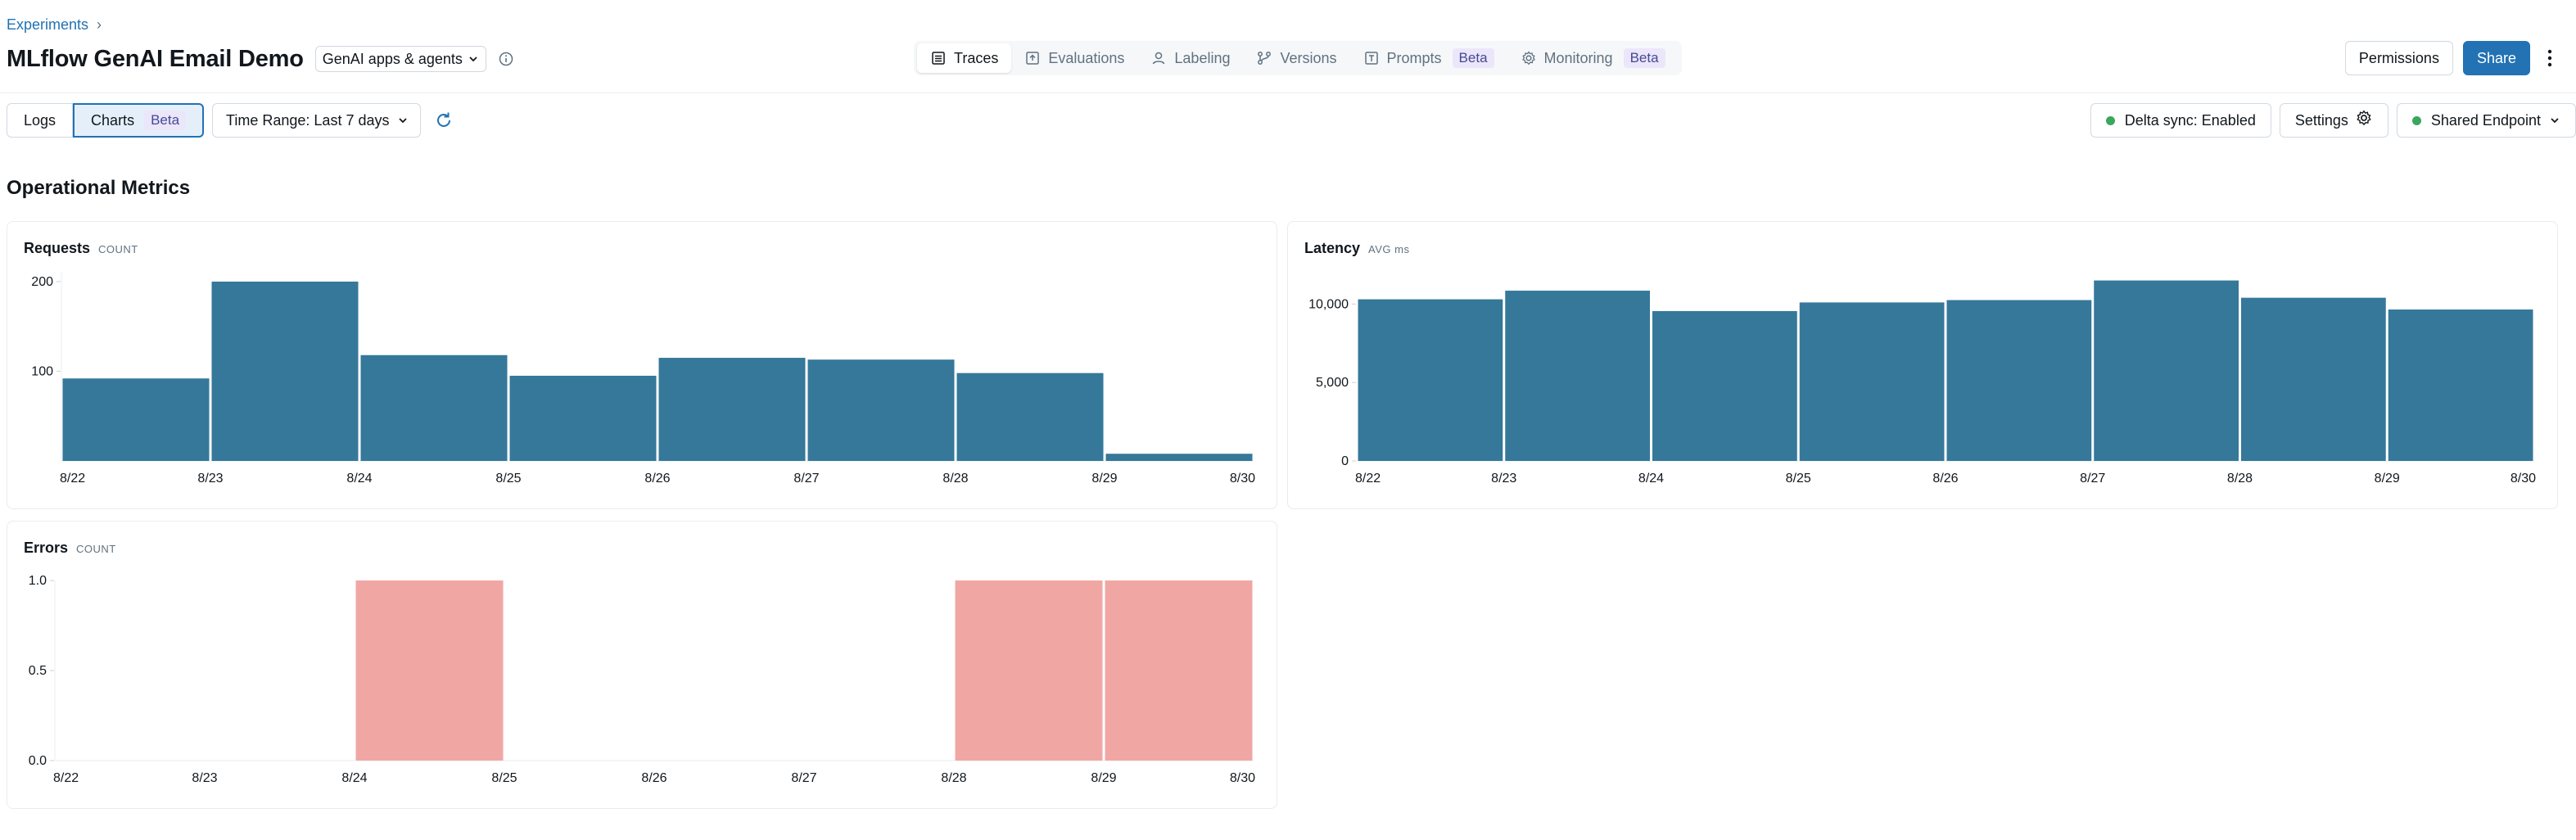 This screenshot has height=840, width=2576. What do you see at coordinates (1371, 58) in the screenshot?
I see `text-box-icon` at bounding box center [1371, 58].